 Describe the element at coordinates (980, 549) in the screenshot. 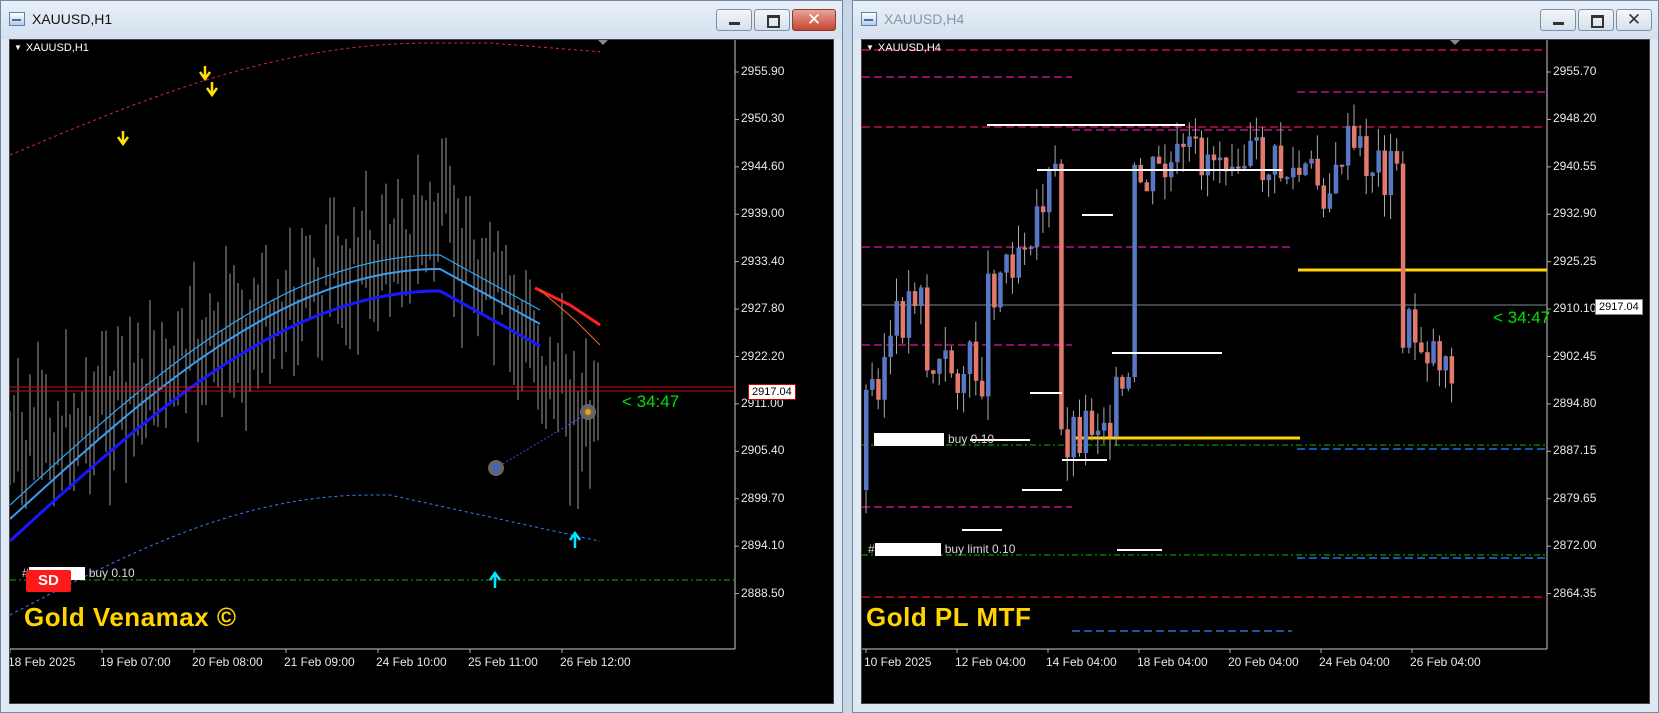

I see `order-text: buy limit 0.10` at that location.